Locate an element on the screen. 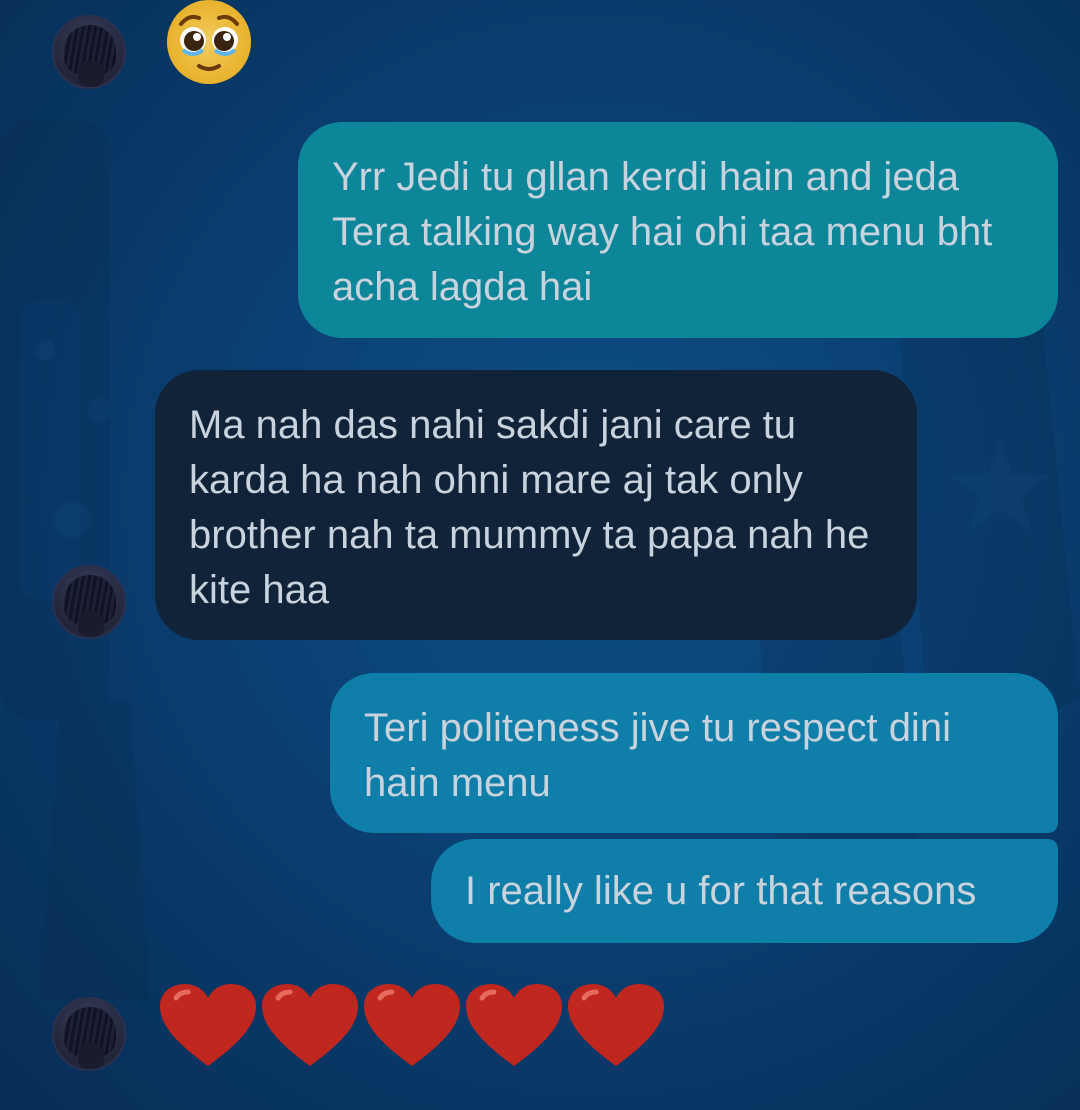  hearts-emoji-row is located at coordinates (413, 1027).